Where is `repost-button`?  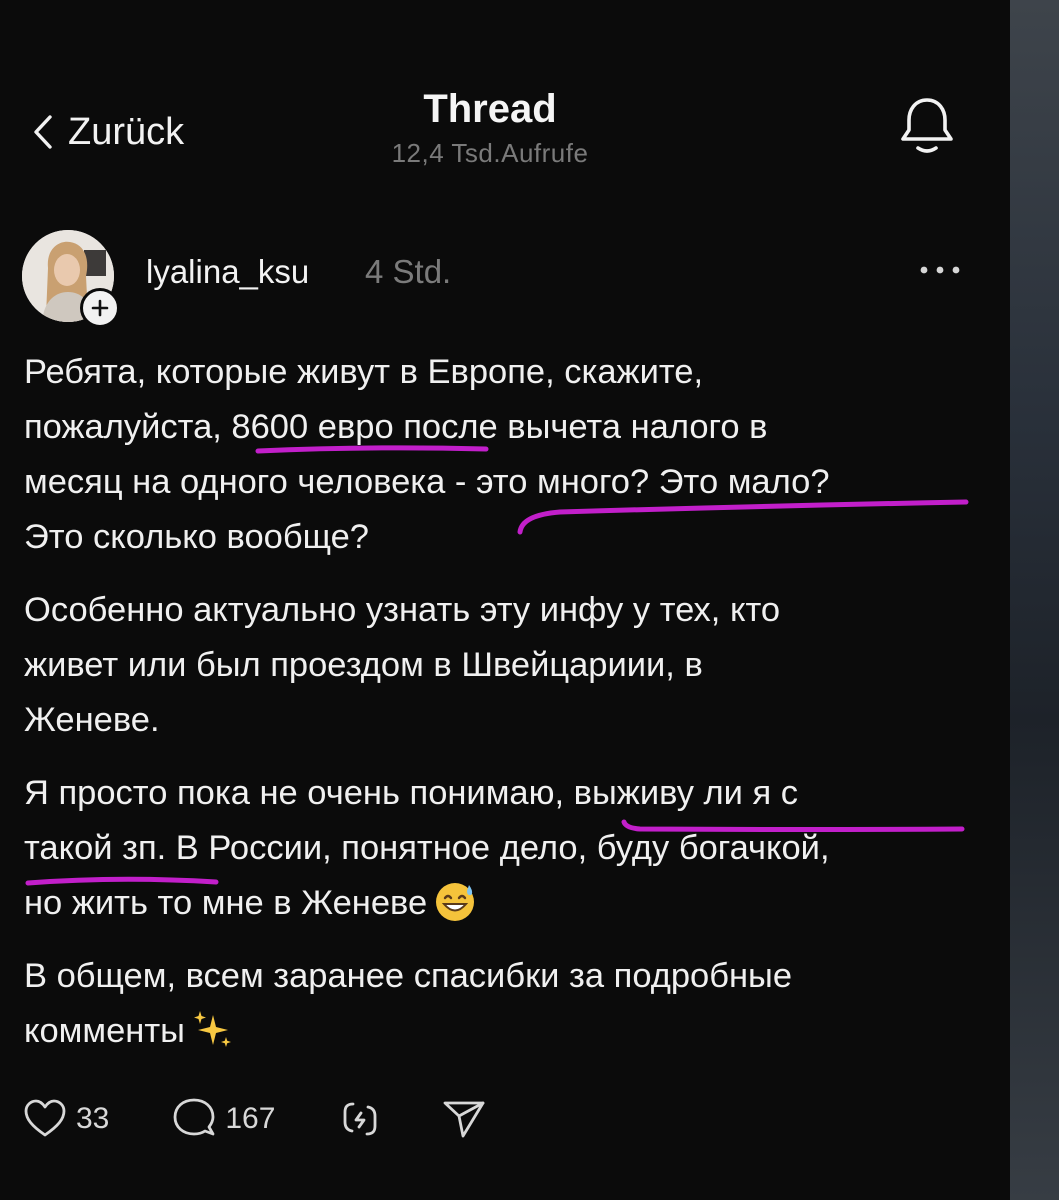 repost-button is located at coordinates (360, 1119).